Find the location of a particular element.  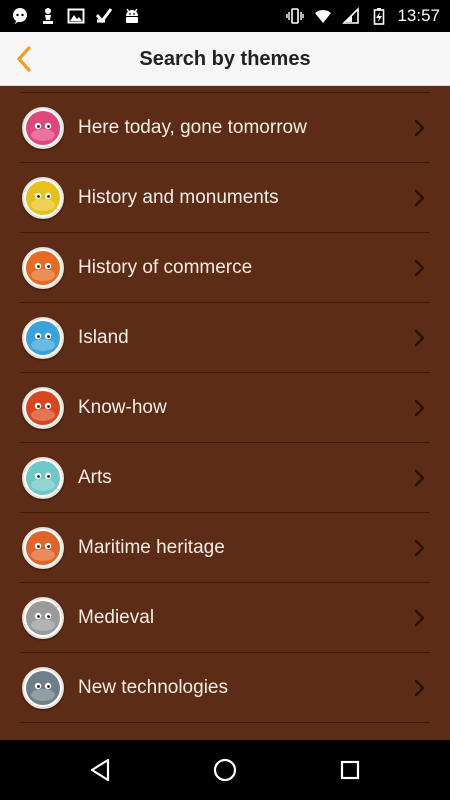

signal-icon is located at coordinates (351, 16).